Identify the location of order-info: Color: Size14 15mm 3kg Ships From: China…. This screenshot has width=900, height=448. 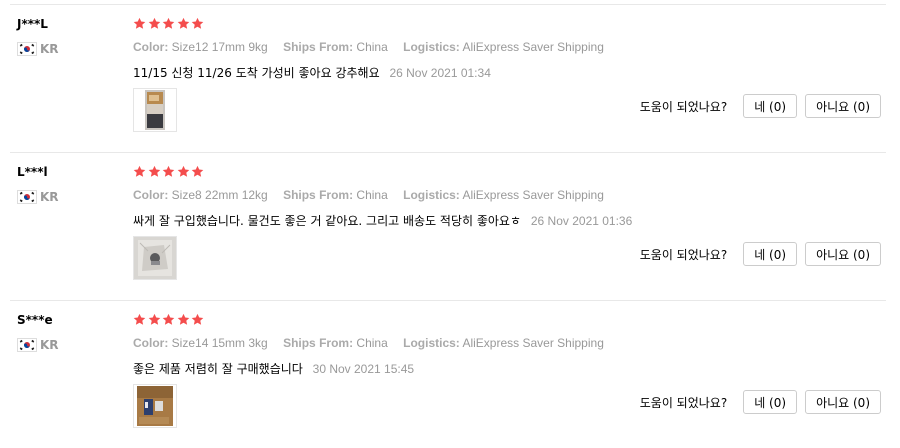
(368, 343).